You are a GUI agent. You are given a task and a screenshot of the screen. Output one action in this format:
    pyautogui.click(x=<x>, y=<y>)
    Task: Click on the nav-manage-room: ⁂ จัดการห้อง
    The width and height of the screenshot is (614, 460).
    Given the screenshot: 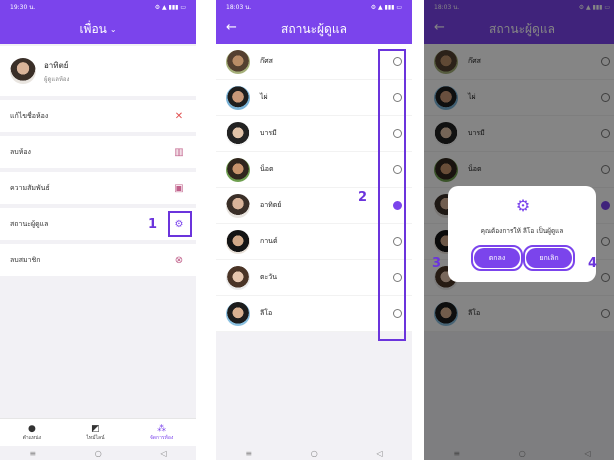 What is the action you would take?
    pyautogui.click(x=161, y=433)
    